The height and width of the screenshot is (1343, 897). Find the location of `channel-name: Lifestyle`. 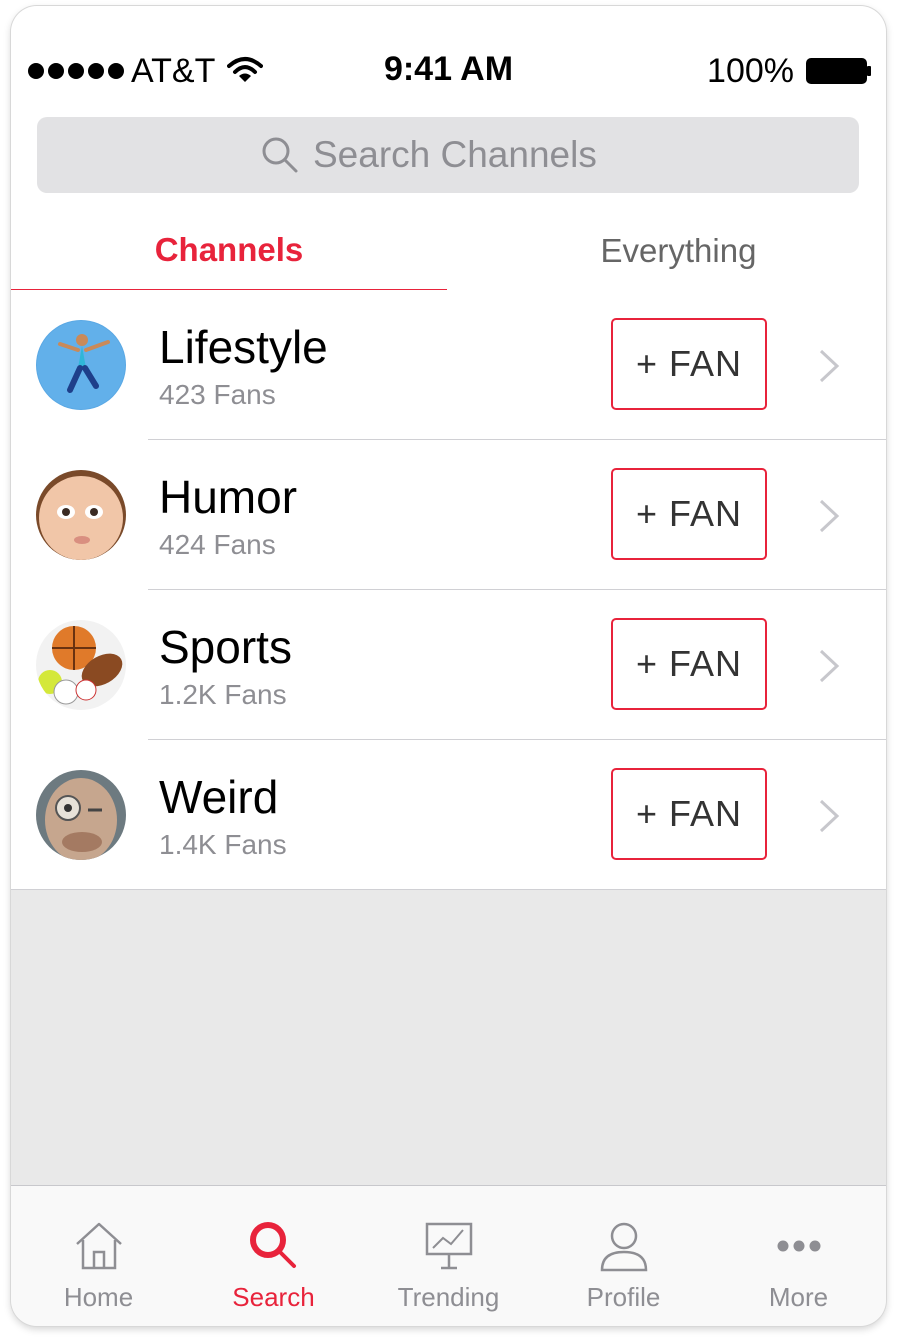

channel-name: Lifestyle is located at coordinates (243, 347).